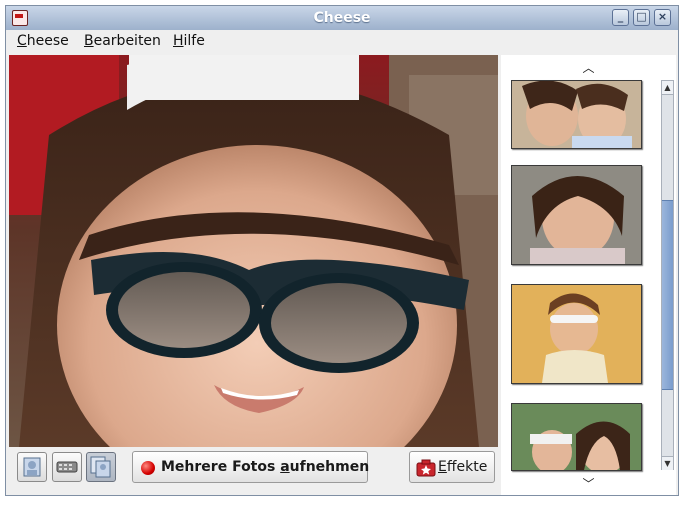 The image size is (687, 507). What do you see at coordinates (442, 467) in the screenshot?
I see `effects-label-mnemonic: E` at bounding box center [442, 467].